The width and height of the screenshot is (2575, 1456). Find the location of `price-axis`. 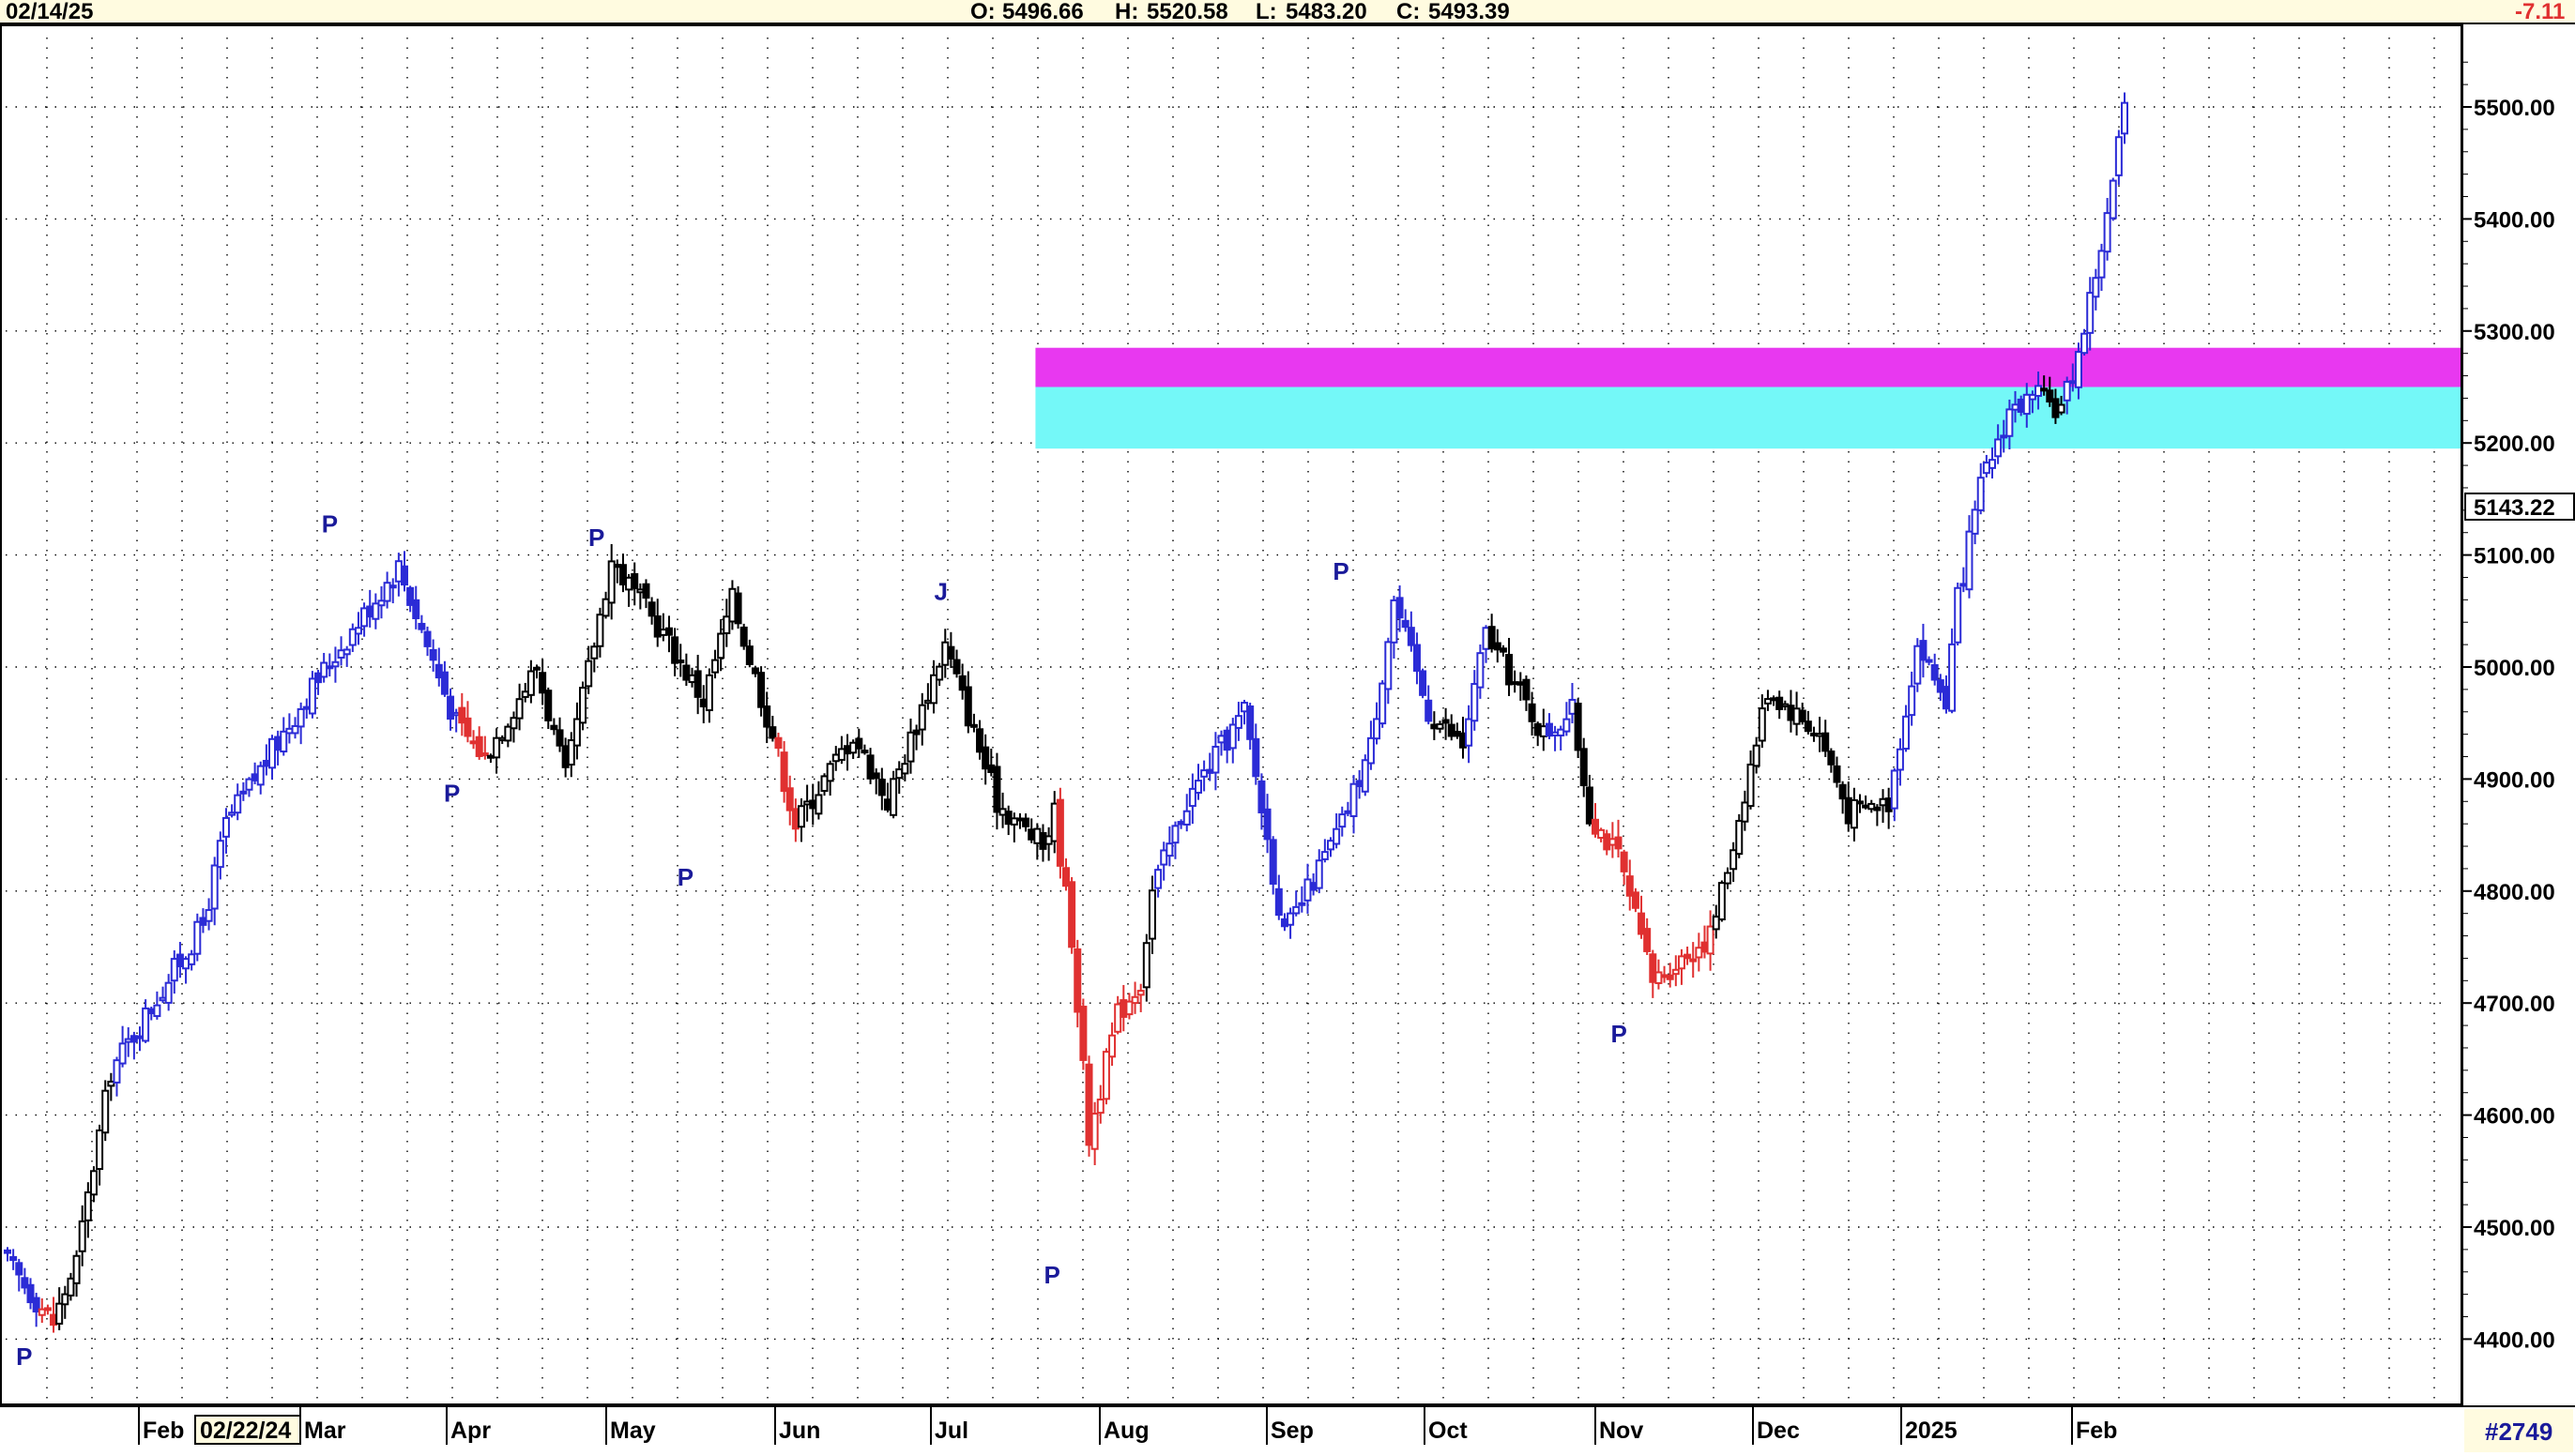

price-axis is located at coordinates (2518, 714).